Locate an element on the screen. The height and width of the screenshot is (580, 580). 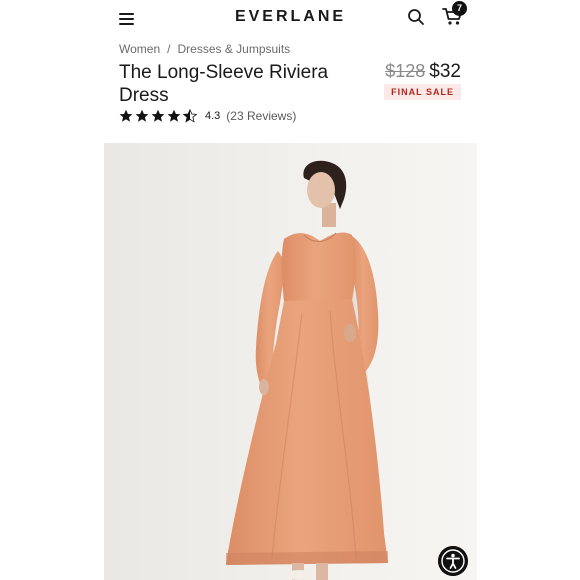
search-icon is located at coordinates (416, 17).